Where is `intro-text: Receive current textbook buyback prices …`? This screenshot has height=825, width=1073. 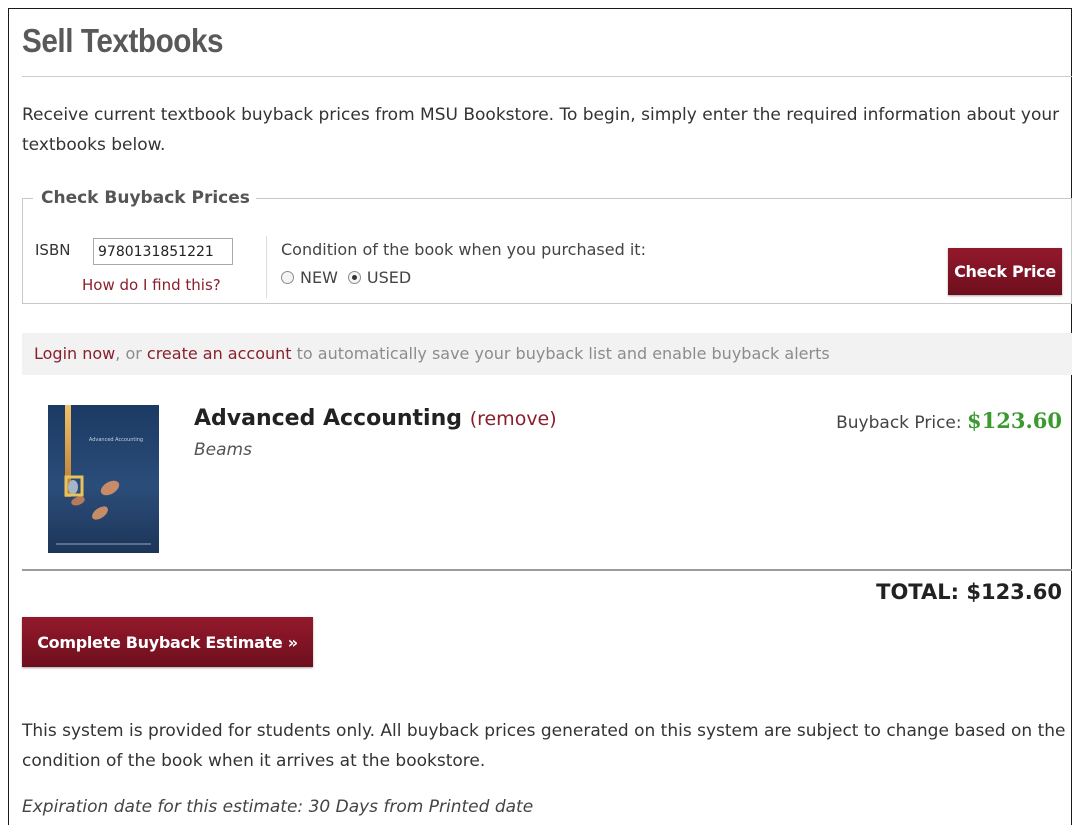
intro-text: Receive current textbook buyback prices … is located at coordinates (541, 130).